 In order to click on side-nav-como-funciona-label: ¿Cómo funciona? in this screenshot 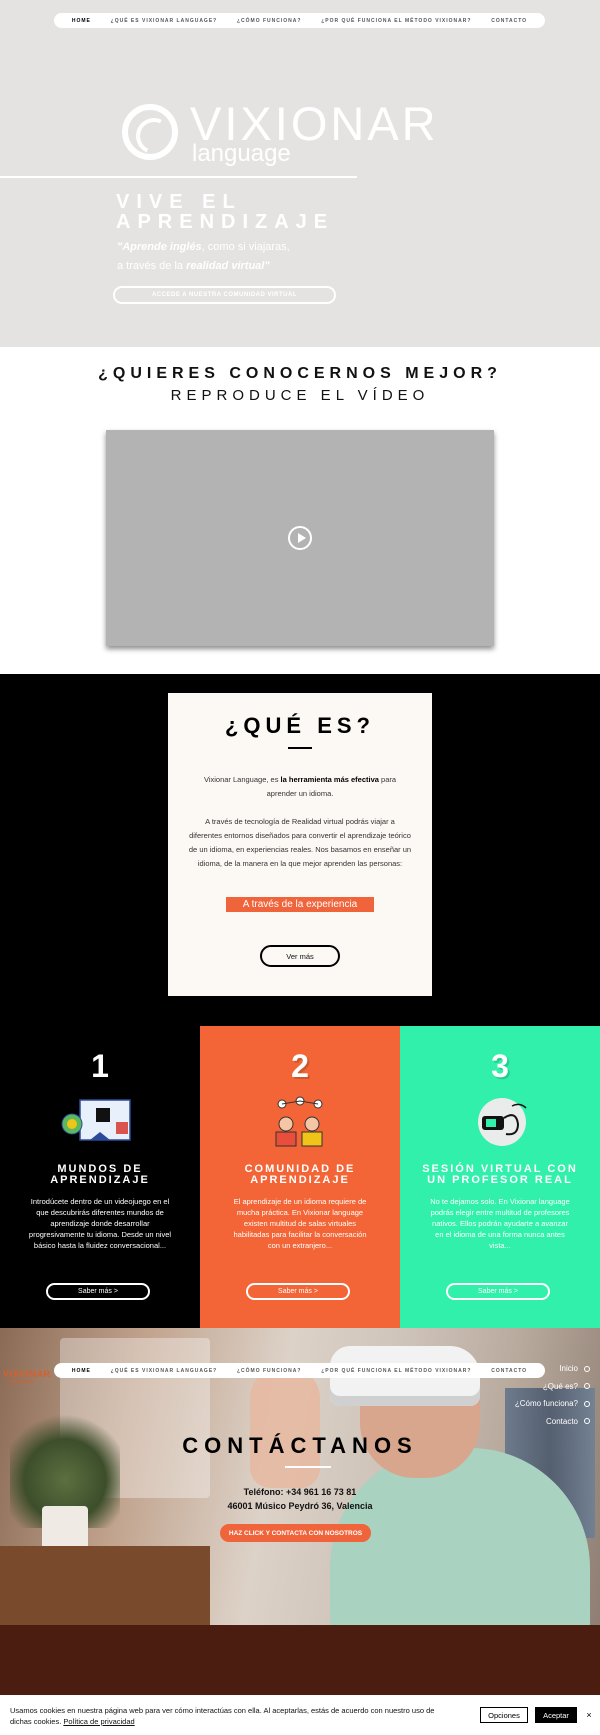, I will do `click(546, 1404)`.